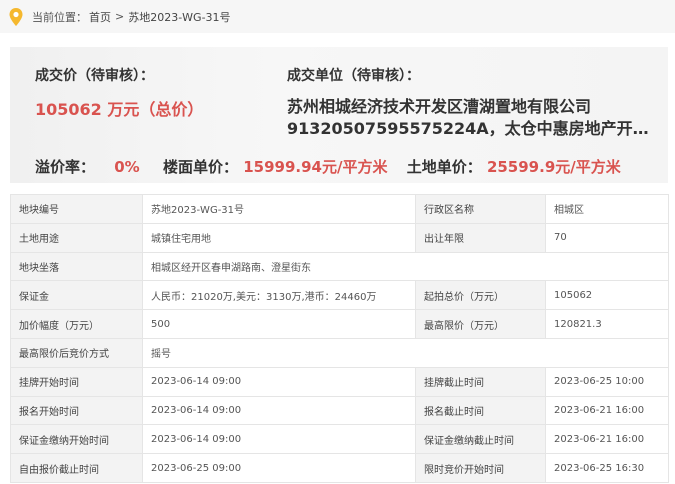 This screenshot has height=484, width=675. I want to click on field-value: 相城区, so click(607, 209).